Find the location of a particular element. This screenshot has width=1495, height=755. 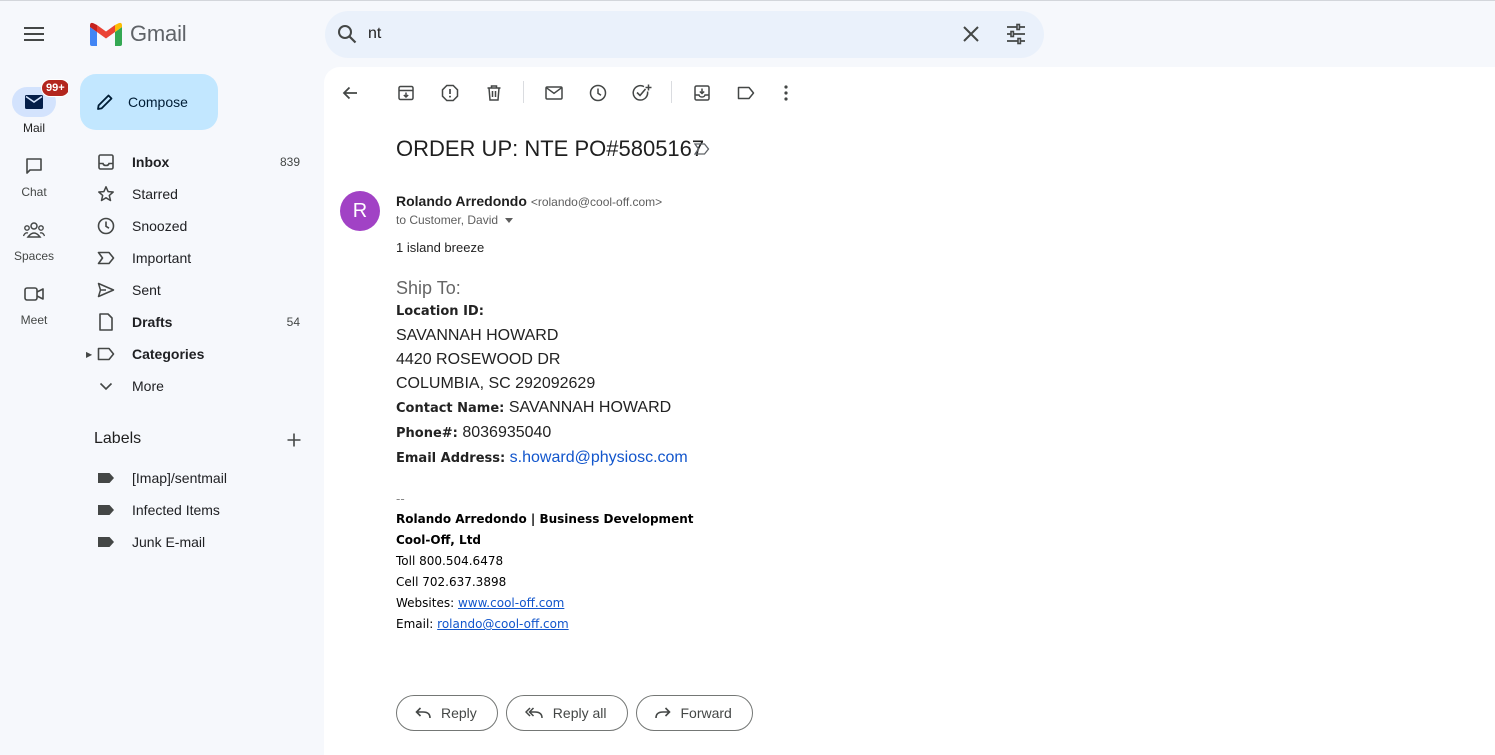

rail-item-mail: 99+ Mail is located at coordinates (35, 107).